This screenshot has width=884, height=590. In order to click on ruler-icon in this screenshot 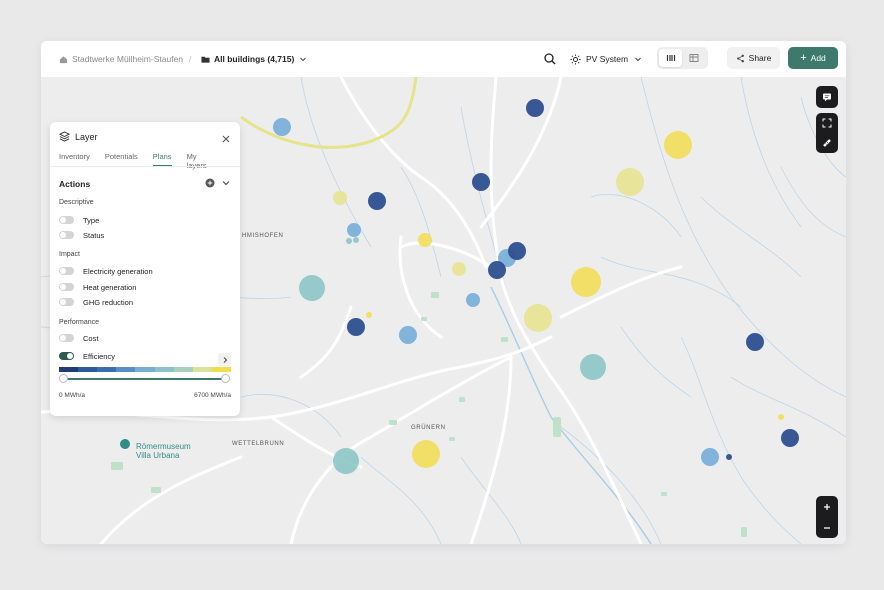, I will do `click(827, 143)`.